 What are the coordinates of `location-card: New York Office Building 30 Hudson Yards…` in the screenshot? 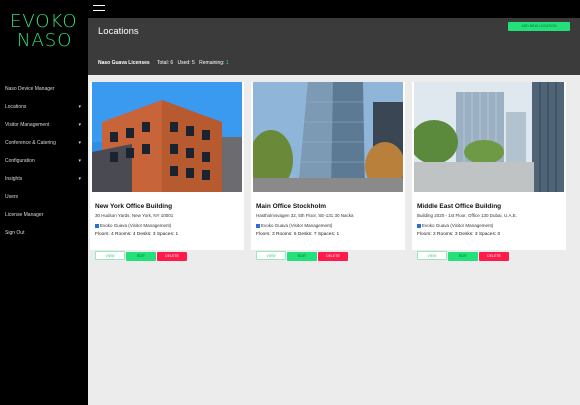 It's located at (167, 171).